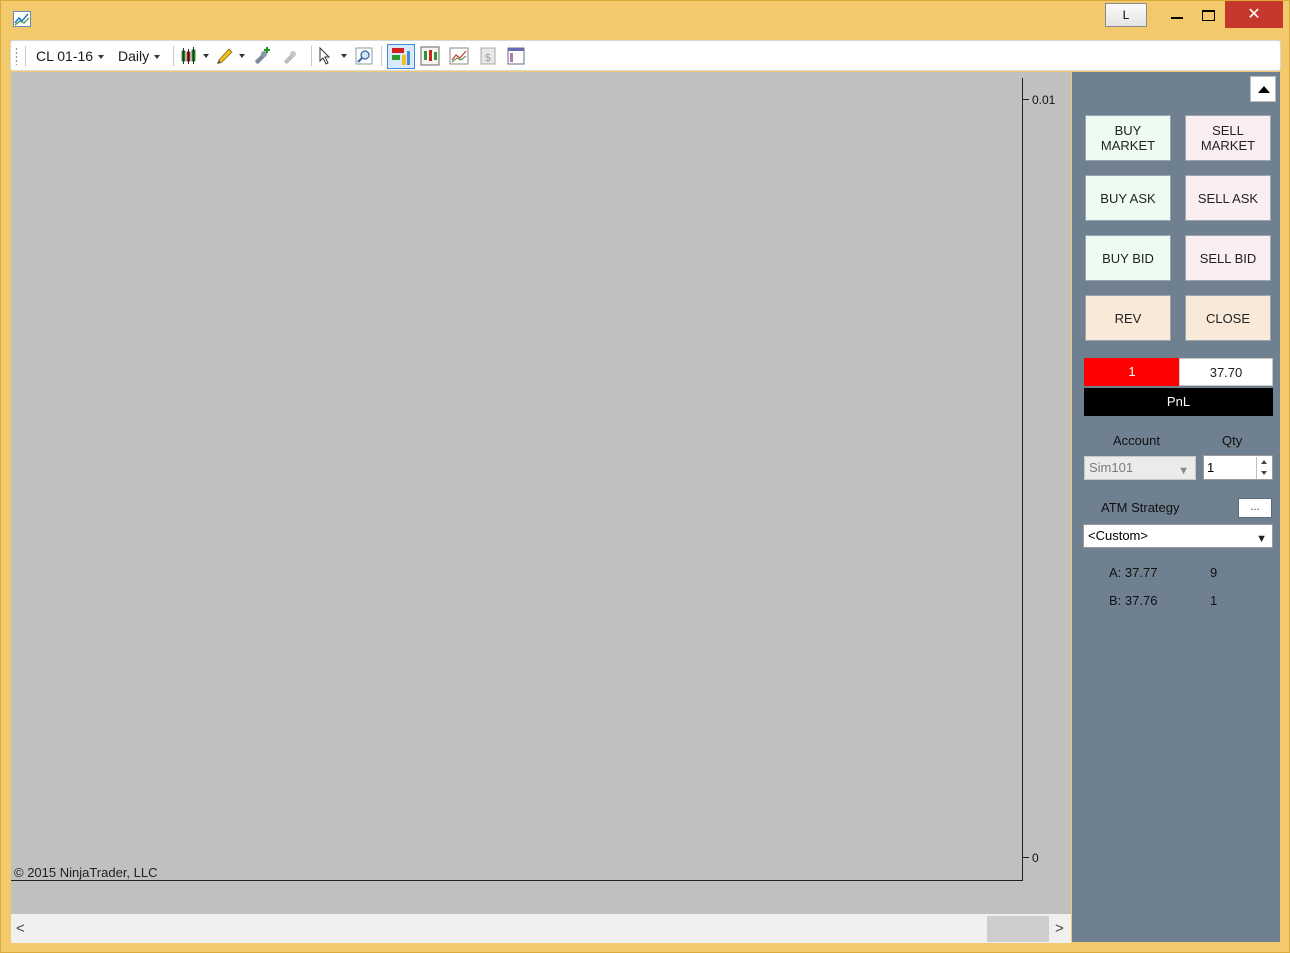  Describe the element at coordinates (1128, 198) in the screenshot. I see `buy-ask-button: BUY ASK` at that location.